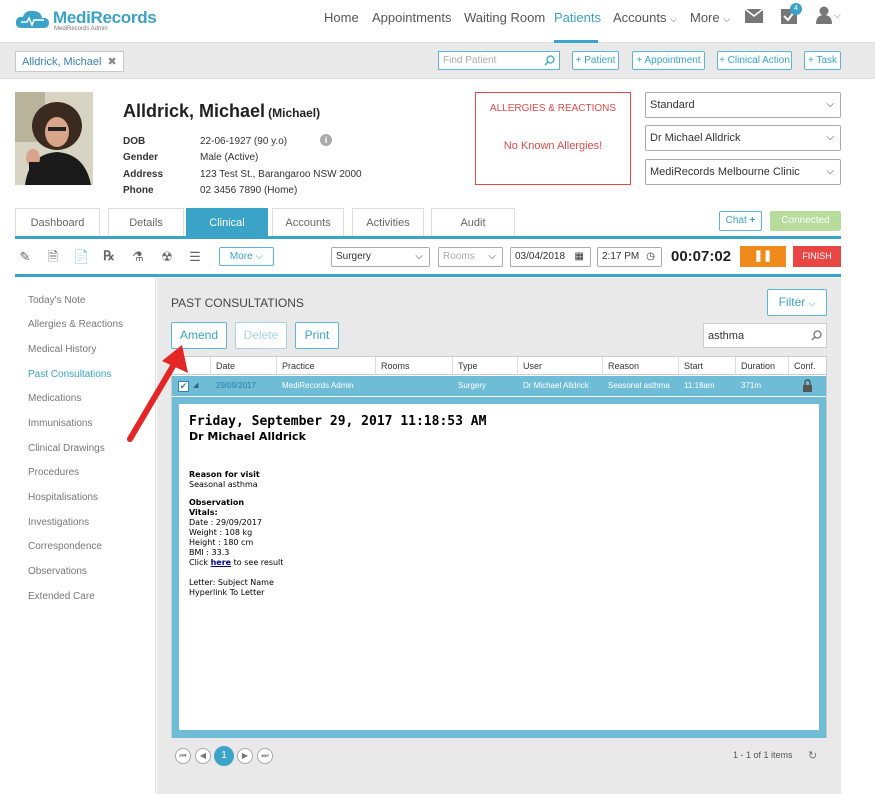 The image size is (875, 794). I want to click on document-icon: 📄, so click(81, 257).